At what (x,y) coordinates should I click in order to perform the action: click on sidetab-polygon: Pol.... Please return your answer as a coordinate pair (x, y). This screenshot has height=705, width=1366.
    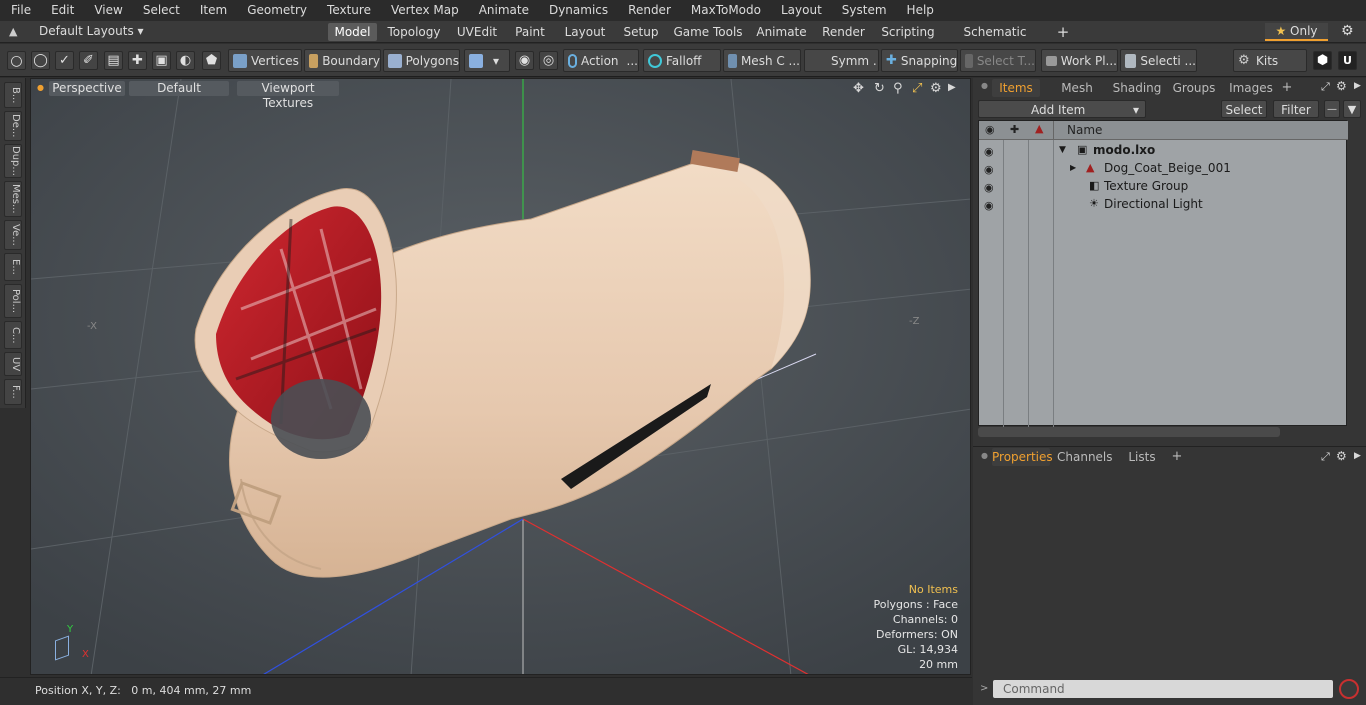
    Looking at the image, I should click on (13, 301).